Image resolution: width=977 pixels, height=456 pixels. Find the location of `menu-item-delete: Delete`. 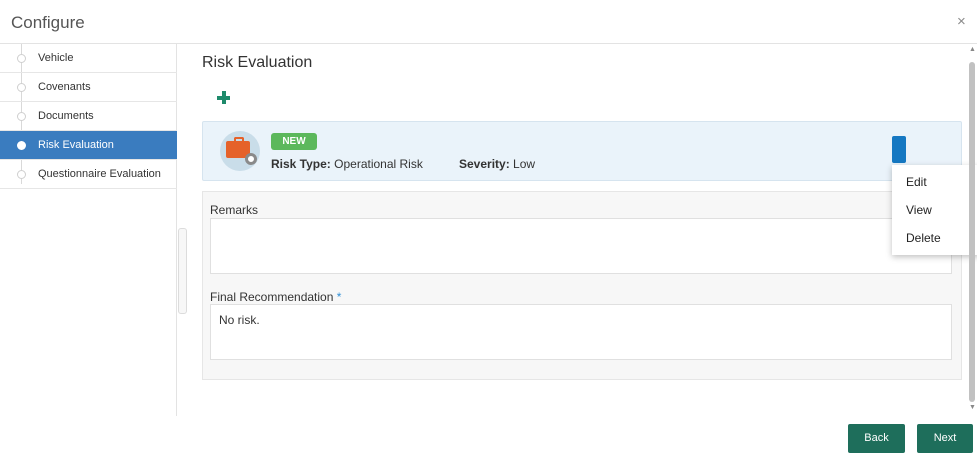

menu-item-delete: Delete is located at coordinates (934, 238).